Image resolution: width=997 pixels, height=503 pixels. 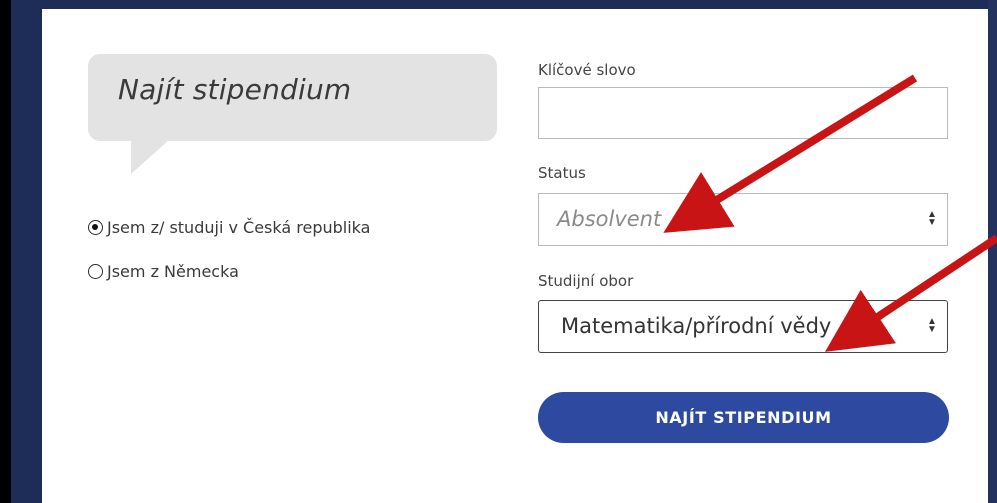 What do you see at coordinates (992, 251) in the screenshot?
I see `right-edge` at bounding box center [992, 251].